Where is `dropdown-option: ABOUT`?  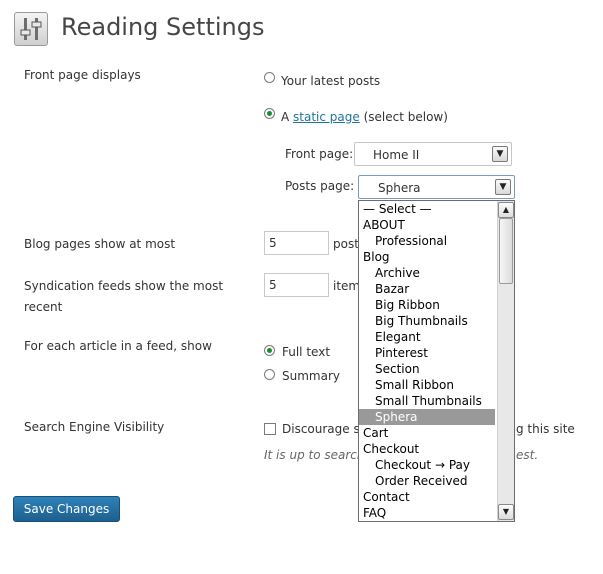
dropdown-option: ABOUT is located at coordinates (427, 225).